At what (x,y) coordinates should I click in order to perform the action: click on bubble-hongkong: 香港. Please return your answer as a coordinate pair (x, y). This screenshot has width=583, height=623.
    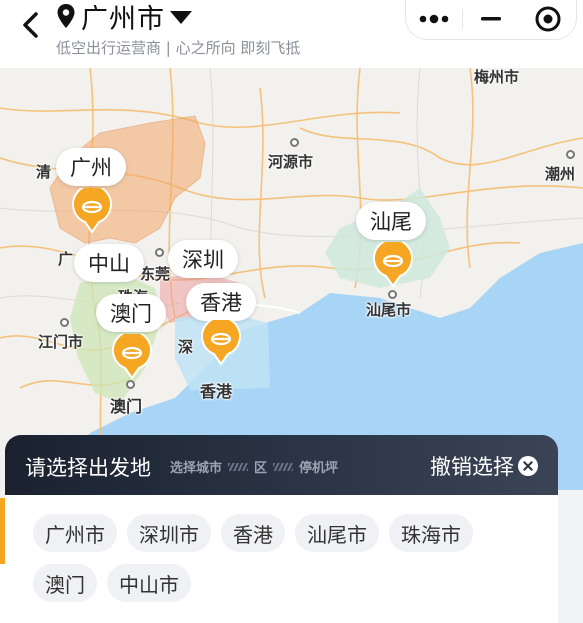
    Looking at the image, I should click on (221, 302).